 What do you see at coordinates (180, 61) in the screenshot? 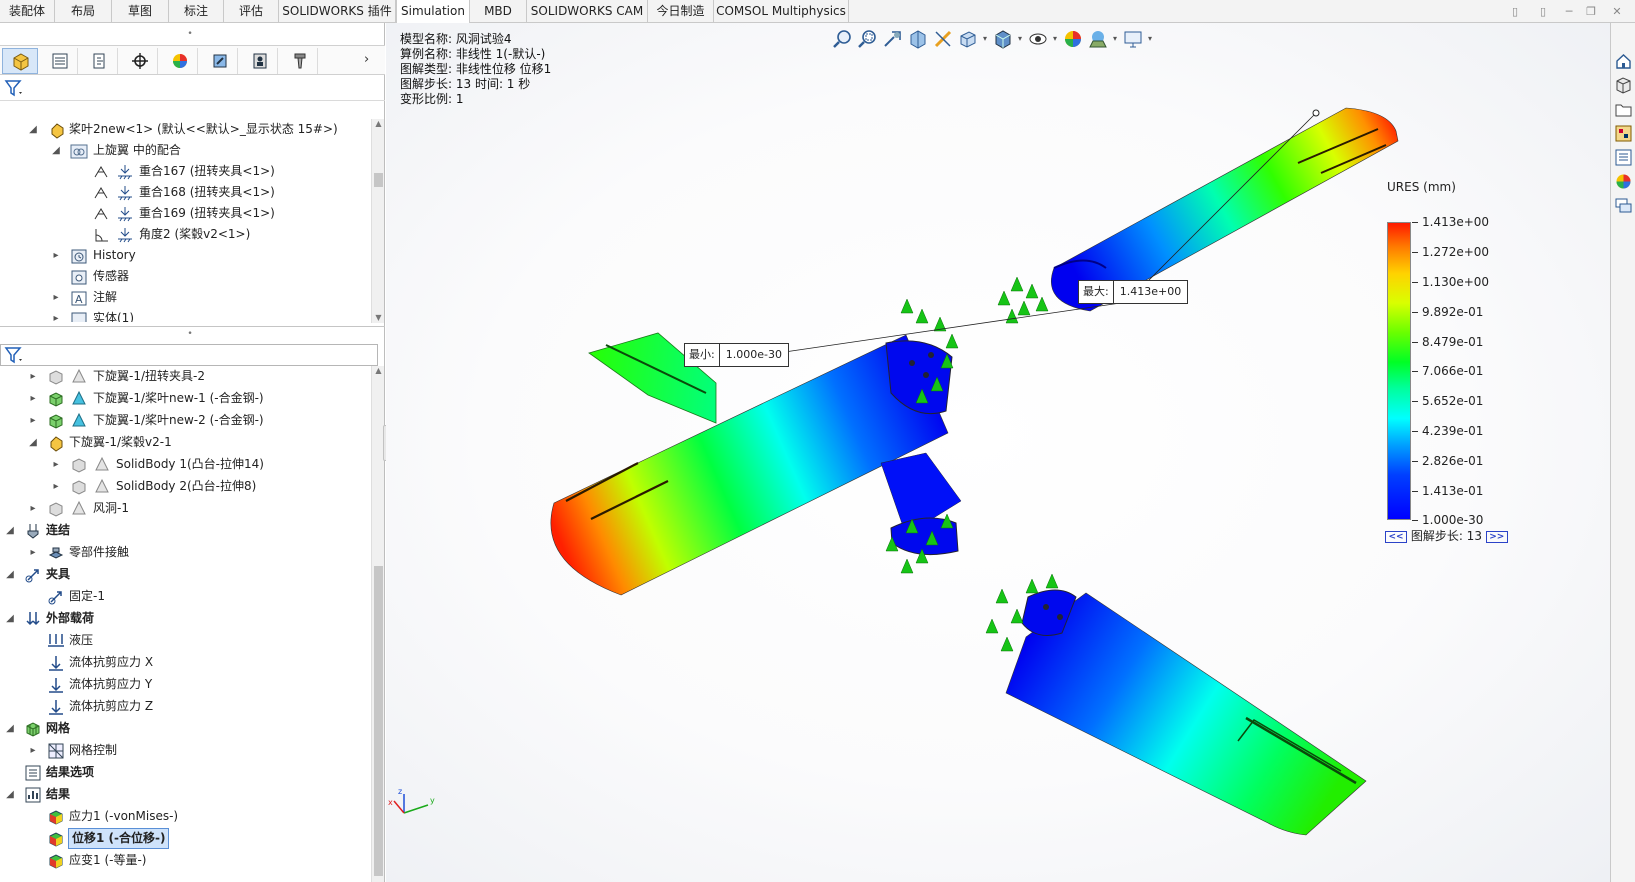
I see `tab-display-manager` at bounding box center [180, 61].